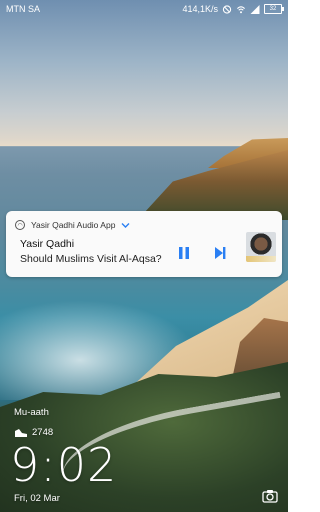 Image resolution: width=320 pixels, height=512 pixels. I want to click on skip-next-icon, so click(220, 253).